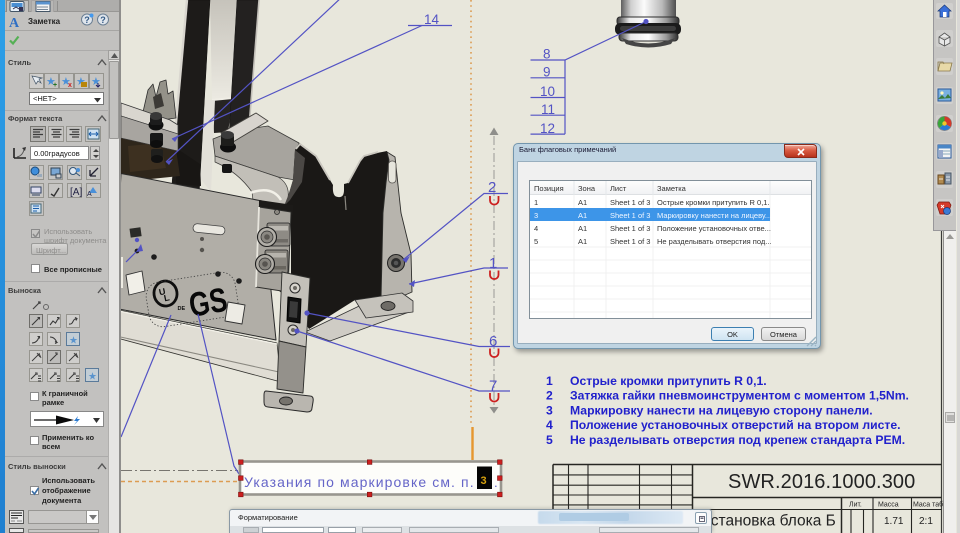 This screenshot has height=533, width=960. Describe the element at coordinates (894, 521) in the screenshot. I see `svg-text: 1.71` at that location.